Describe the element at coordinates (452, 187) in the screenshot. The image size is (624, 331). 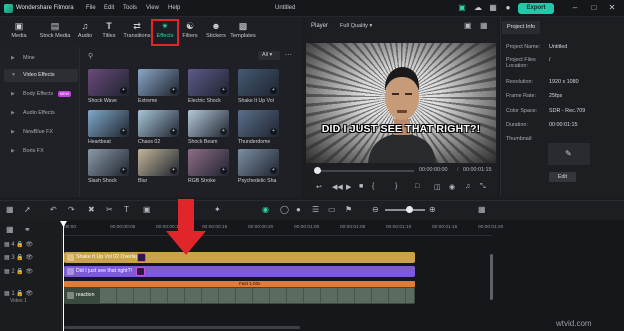
I see `camera-icon: ◉` at that location.